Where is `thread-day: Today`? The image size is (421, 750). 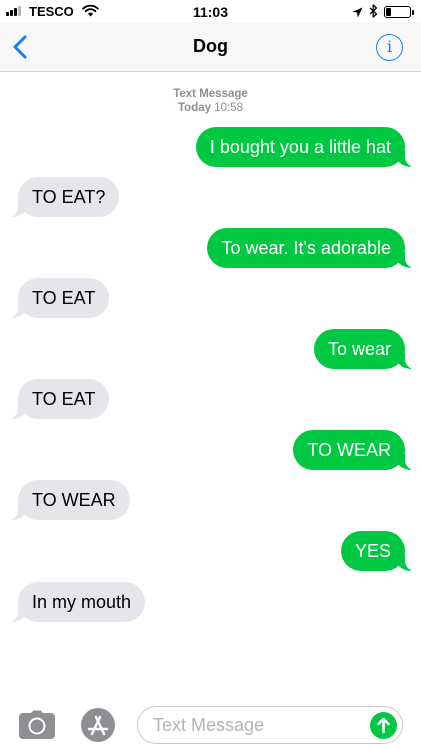
thread-day: Today is located at coordinates (195, 108).